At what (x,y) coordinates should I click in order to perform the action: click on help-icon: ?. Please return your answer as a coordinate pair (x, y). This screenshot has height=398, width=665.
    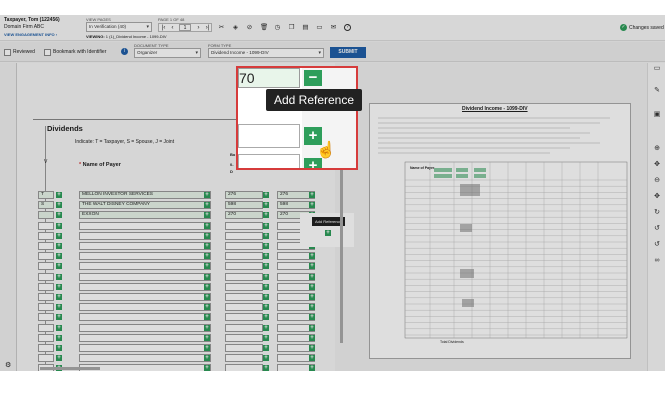
    Looking at the image, I should click on (347, 27).